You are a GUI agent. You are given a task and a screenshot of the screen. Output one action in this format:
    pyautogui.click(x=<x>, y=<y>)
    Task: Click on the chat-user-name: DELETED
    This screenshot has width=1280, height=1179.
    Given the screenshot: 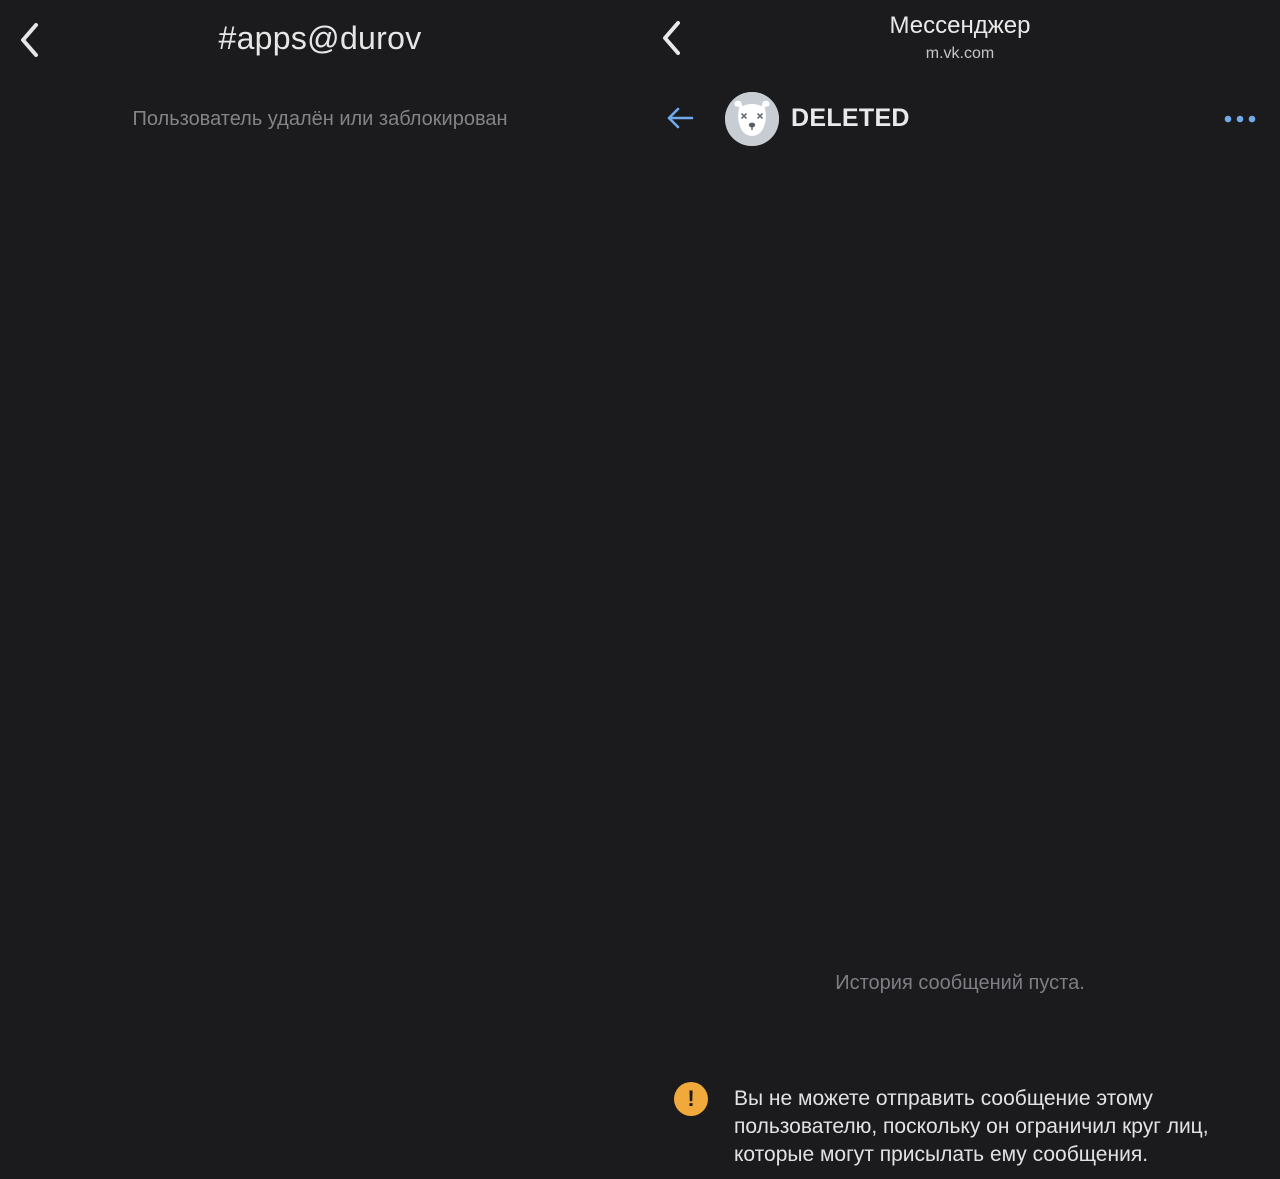 What is the action you would take?
    pyautogui.click(x=850, y=118)
    